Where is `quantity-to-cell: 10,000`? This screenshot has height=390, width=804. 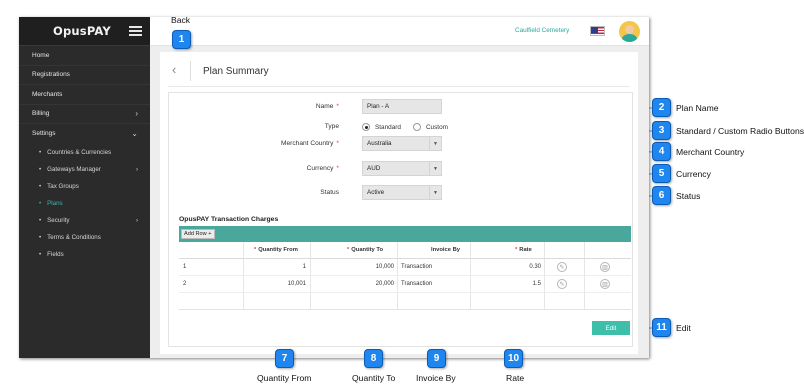
quantity-to-cell: 10,000 is located at coordinates (384, 267).